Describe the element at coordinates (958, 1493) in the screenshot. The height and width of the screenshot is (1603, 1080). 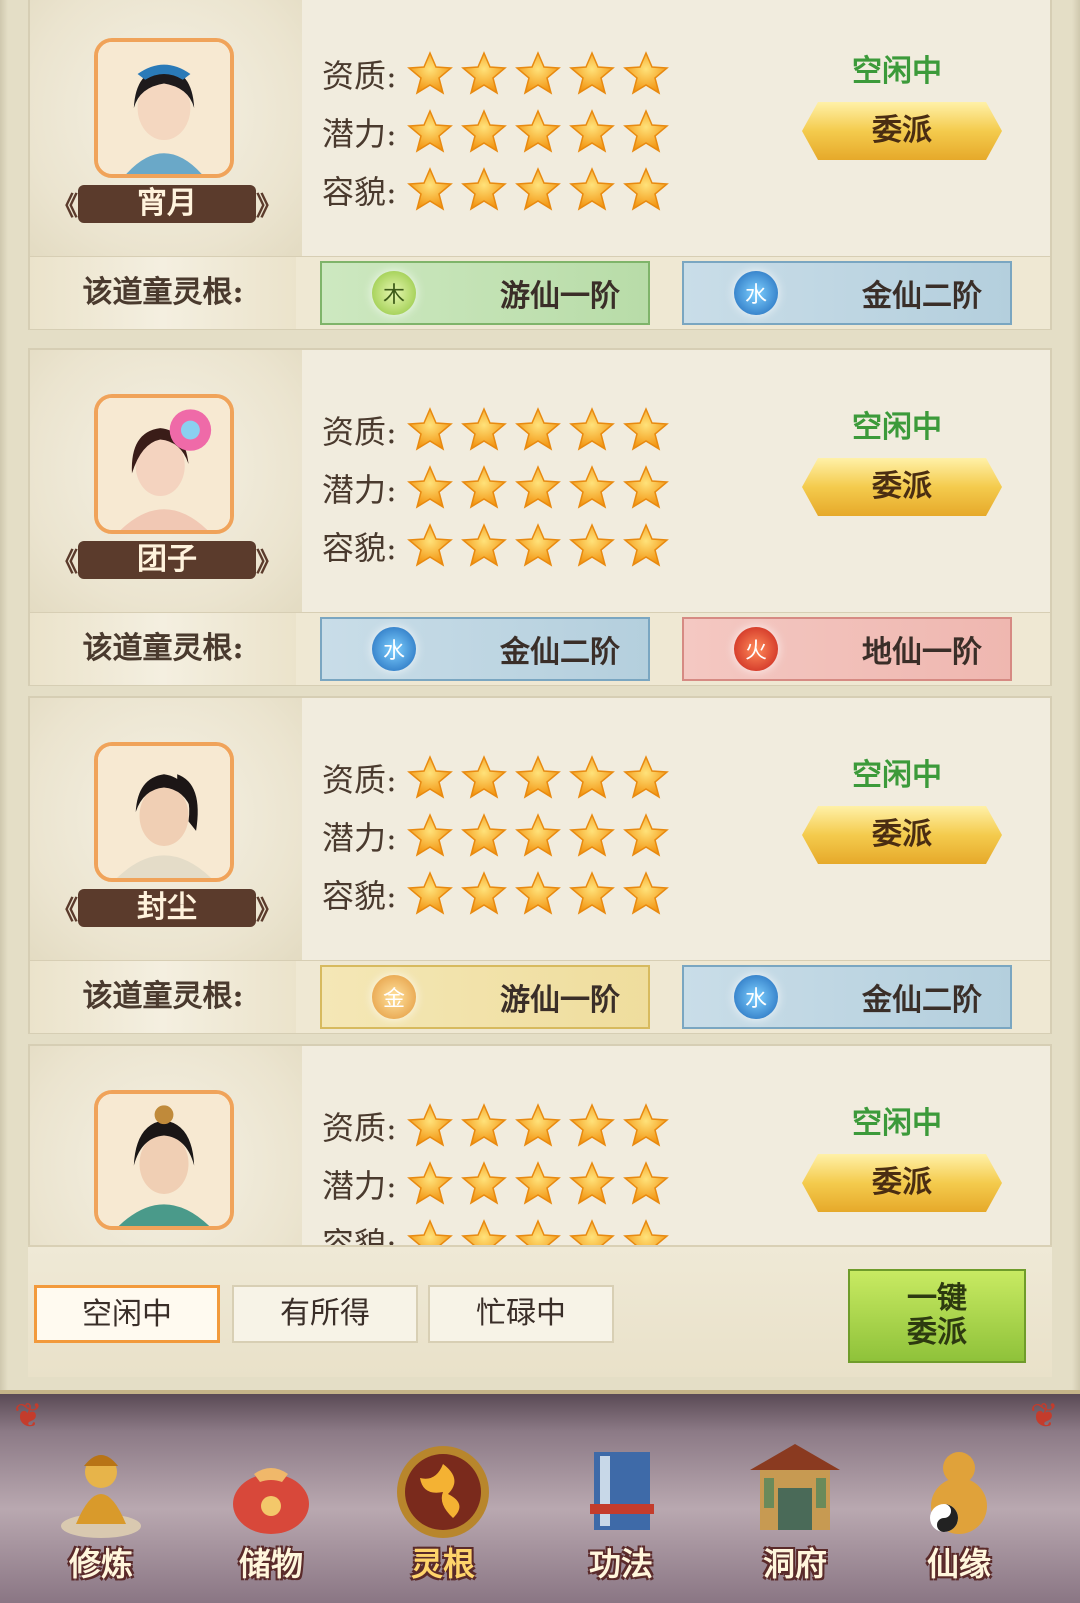
I see `gourd-yinyang-icon` at that location.